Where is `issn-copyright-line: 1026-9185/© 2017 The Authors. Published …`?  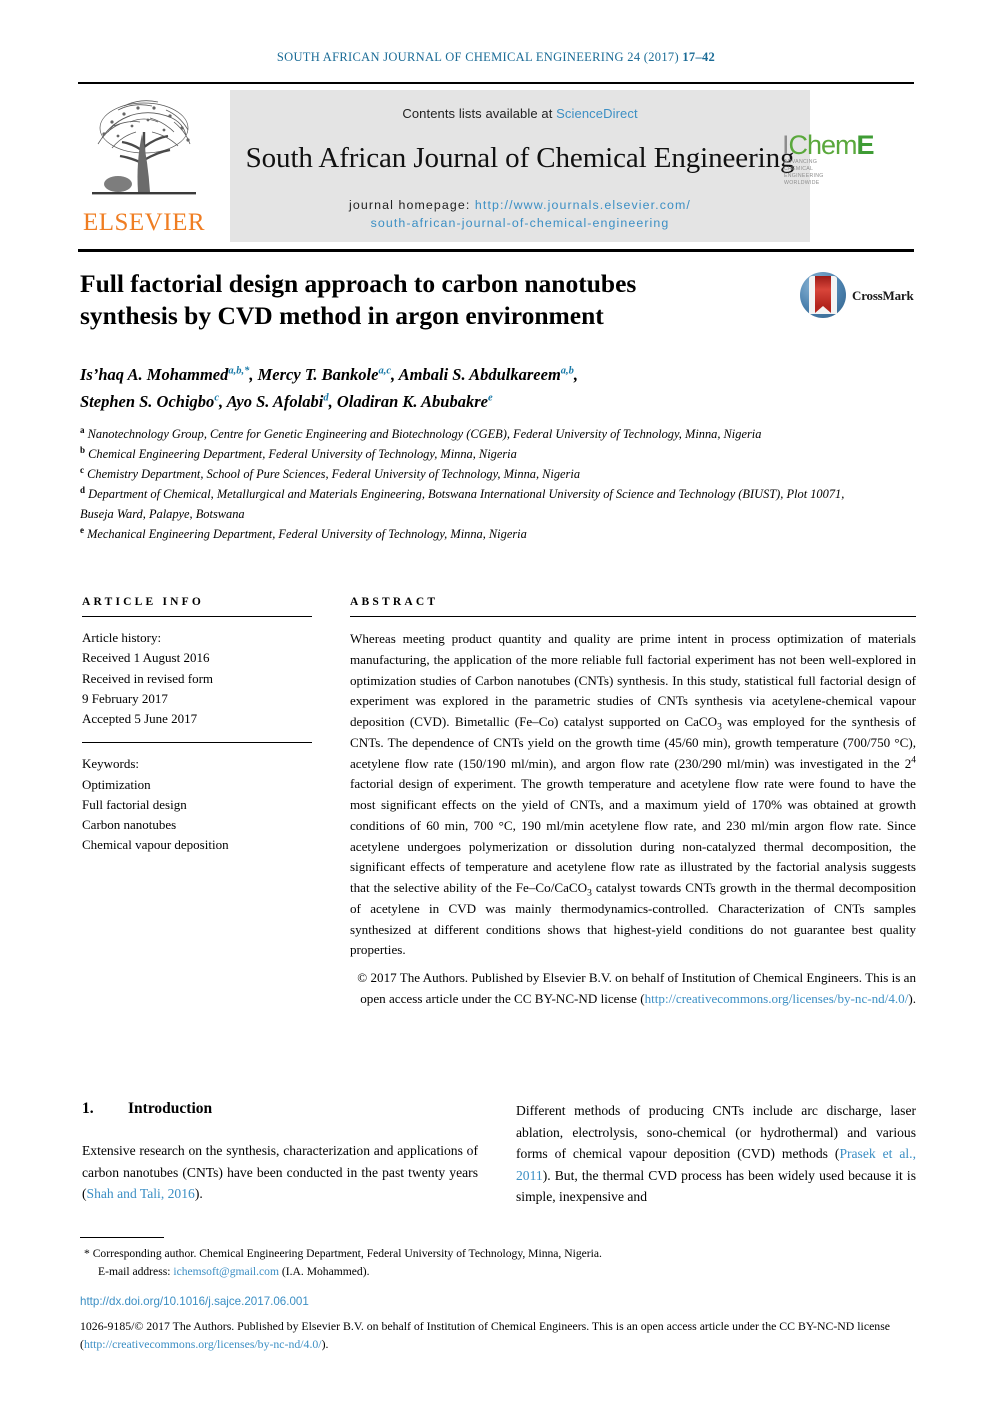 issn-copyright-line: 1026-9185/© 2017 The Authors. Published … is located at coordinates (498, 1335).